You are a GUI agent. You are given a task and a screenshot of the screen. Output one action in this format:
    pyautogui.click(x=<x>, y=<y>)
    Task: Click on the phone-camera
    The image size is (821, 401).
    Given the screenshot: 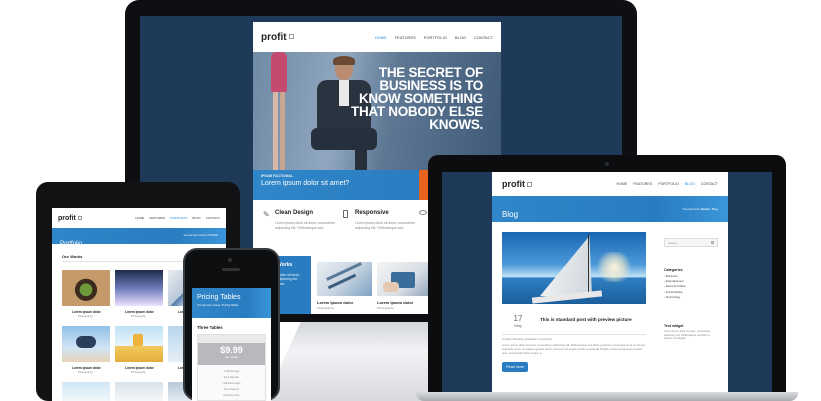 What is the action you would take?
    pyautogui.click(x=230, y=260)
    